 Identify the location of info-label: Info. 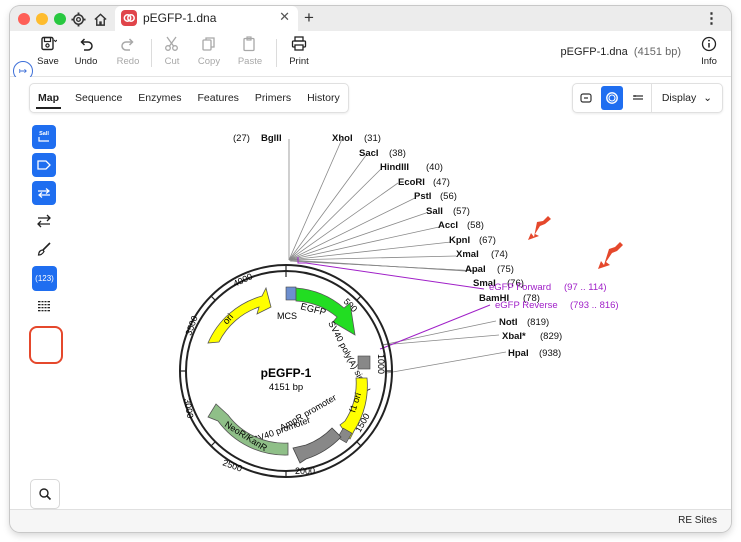
(709, 61).